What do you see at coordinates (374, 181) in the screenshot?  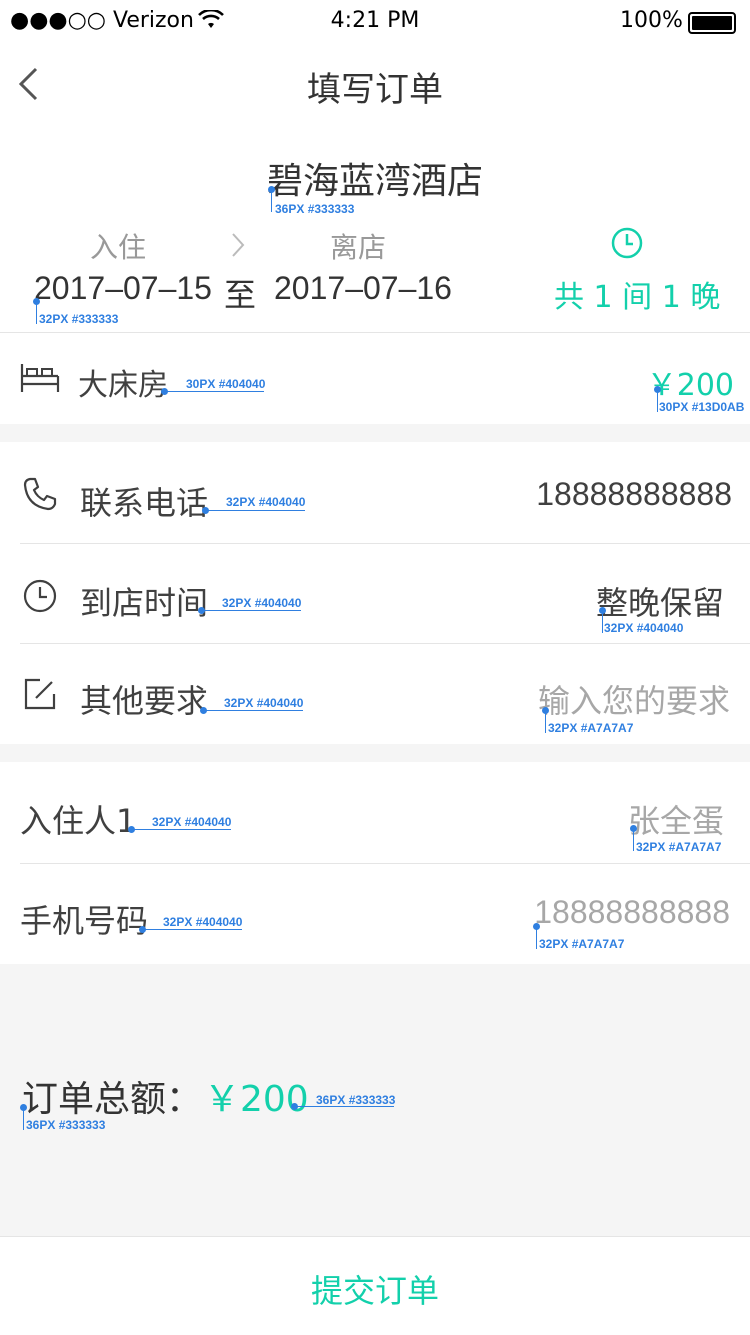 I see `hotel-name: 碧海蓝湾酒店` at bounding box center [374, 181].